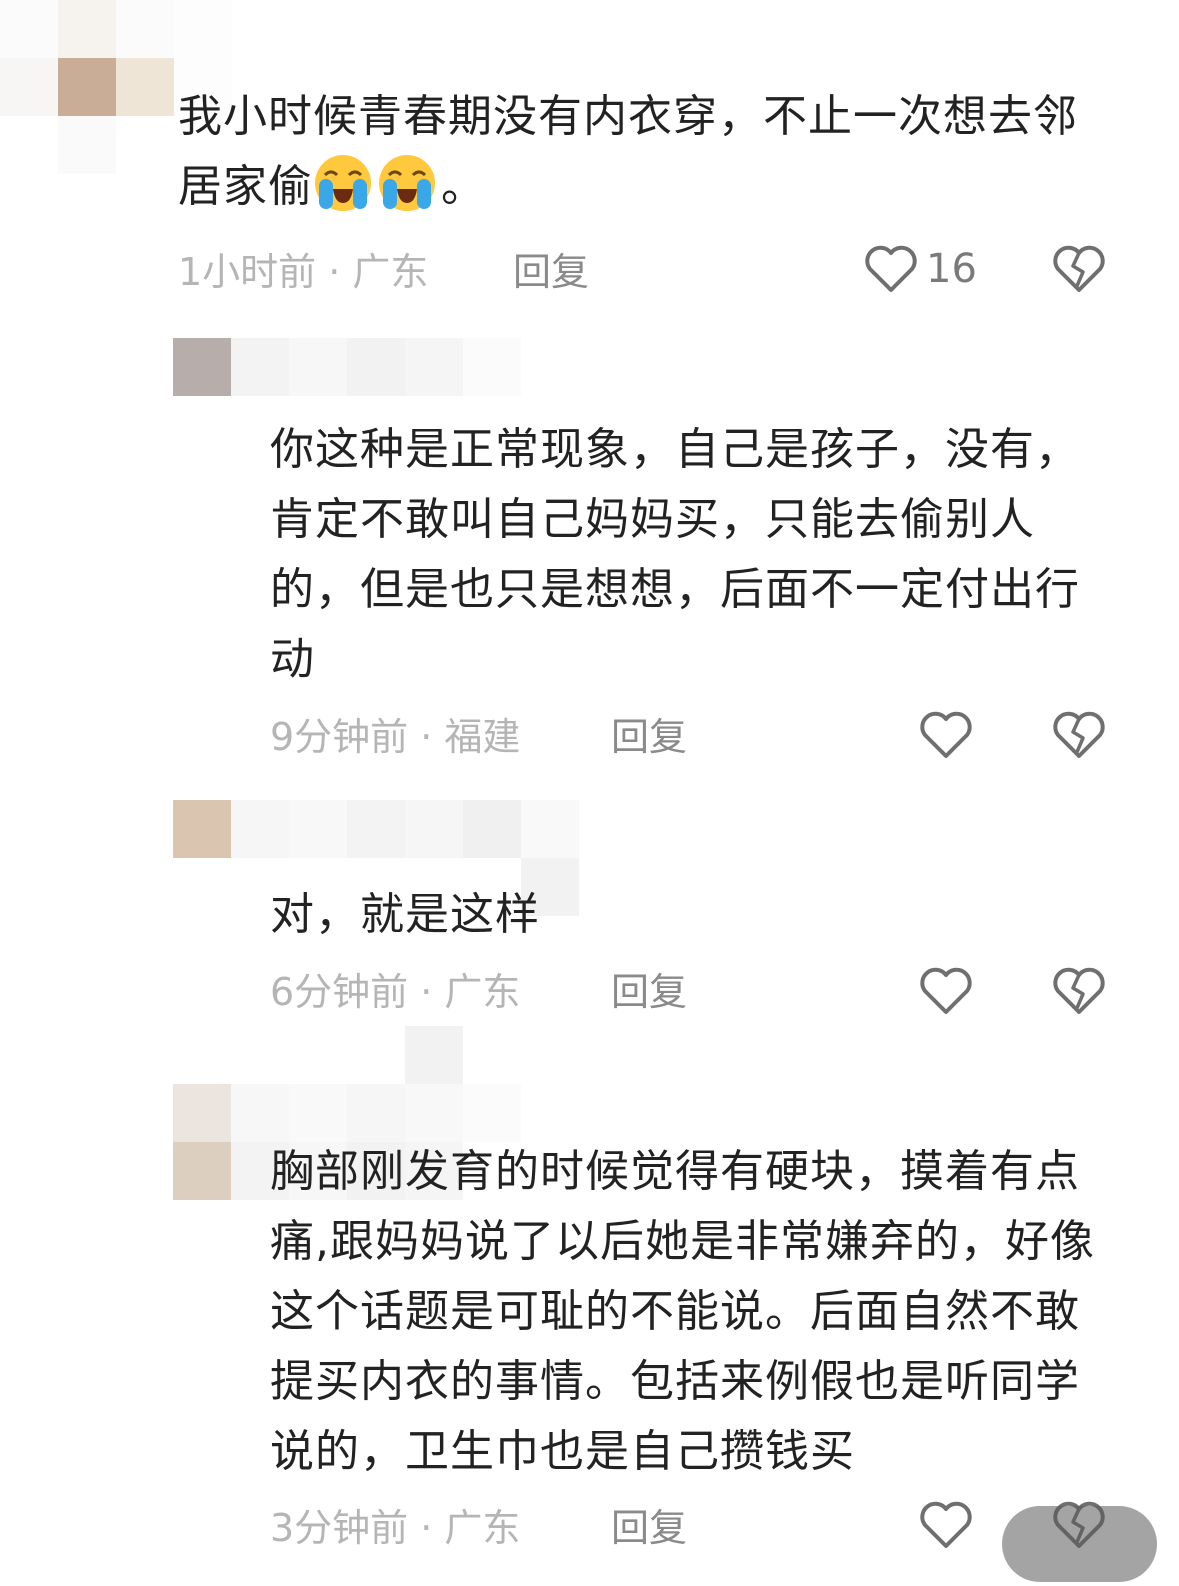  What do you see at coordinates (628, 152) in the screenshot?
I see `comment-text: 我小时候青春期没有内衣穿，不止一次想去邻居家偷。` at bounding box center [628, 152].